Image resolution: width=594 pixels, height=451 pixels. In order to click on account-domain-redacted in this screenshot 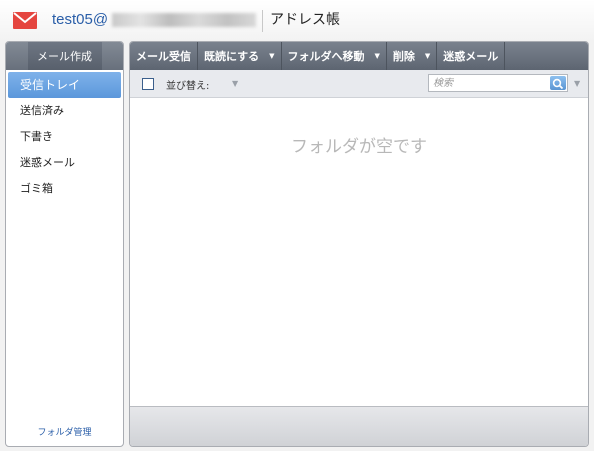, I will do `click(184, 20)`.